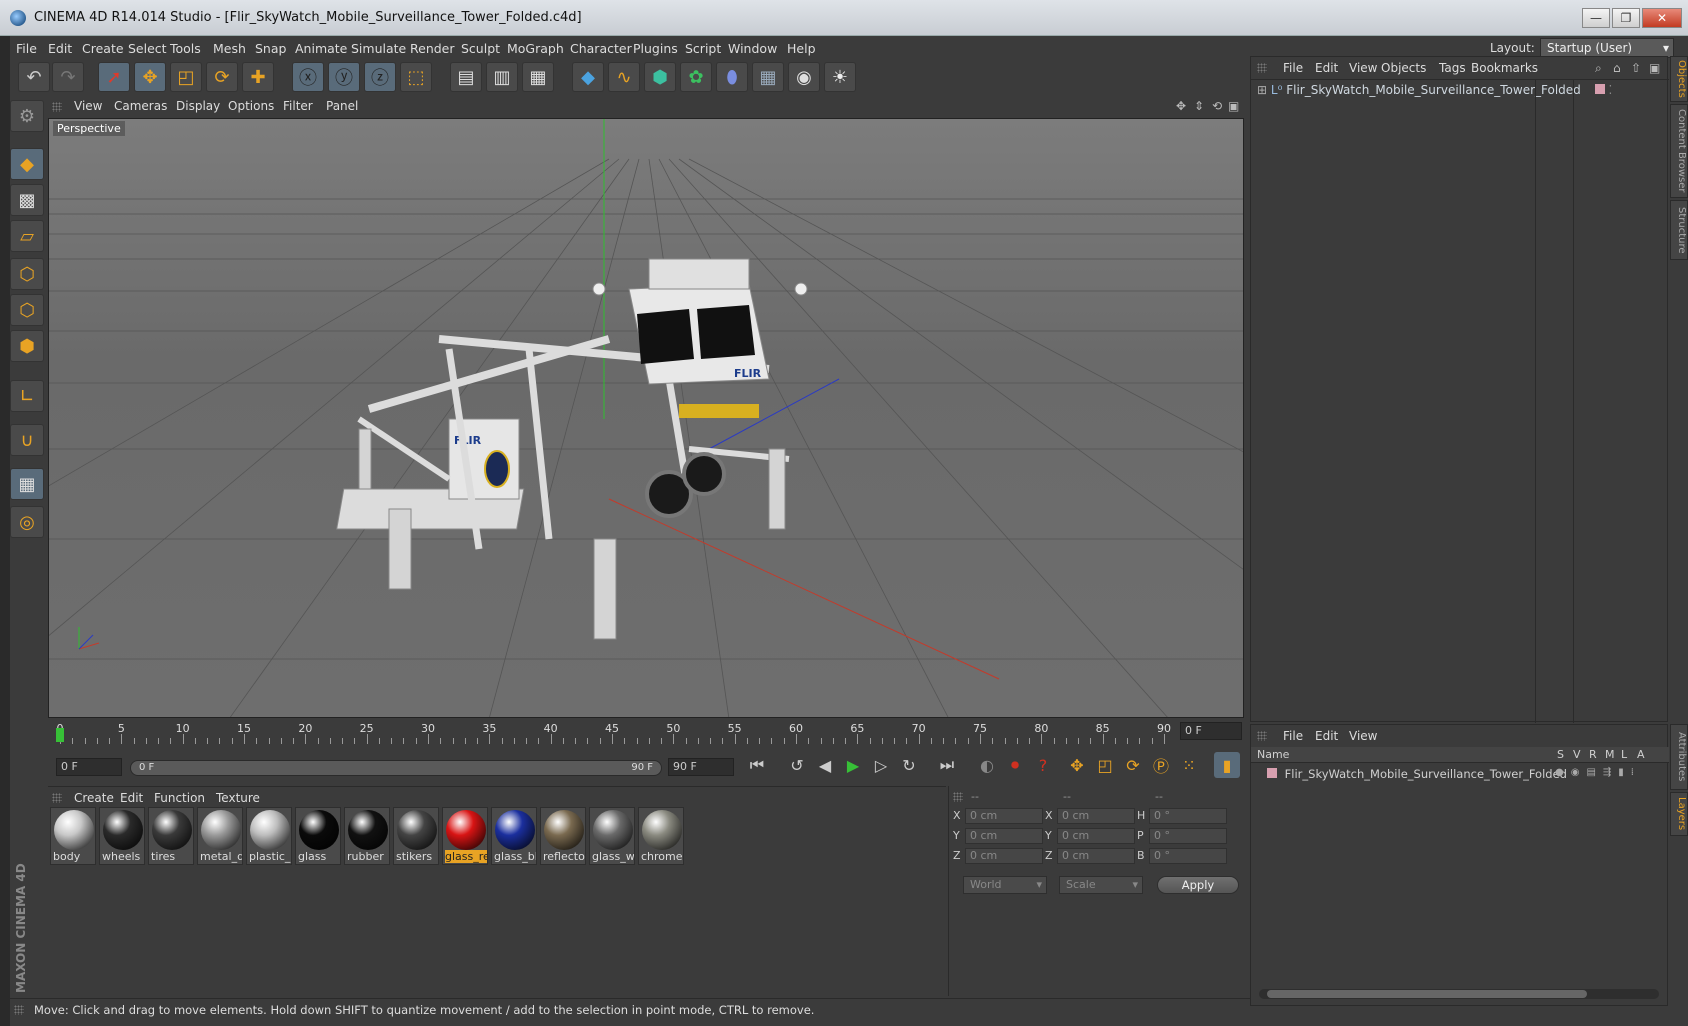 The height and width of the screenshot is (1026, 1688). I want to click on workplane-mode-button: ▱, so click(27, 236).